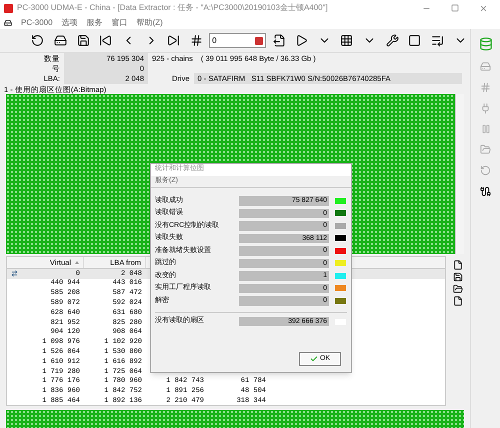  Describe the element at coordinates (37, 22) in the screenshot. I see `menu-item: PC-3000` at that location.